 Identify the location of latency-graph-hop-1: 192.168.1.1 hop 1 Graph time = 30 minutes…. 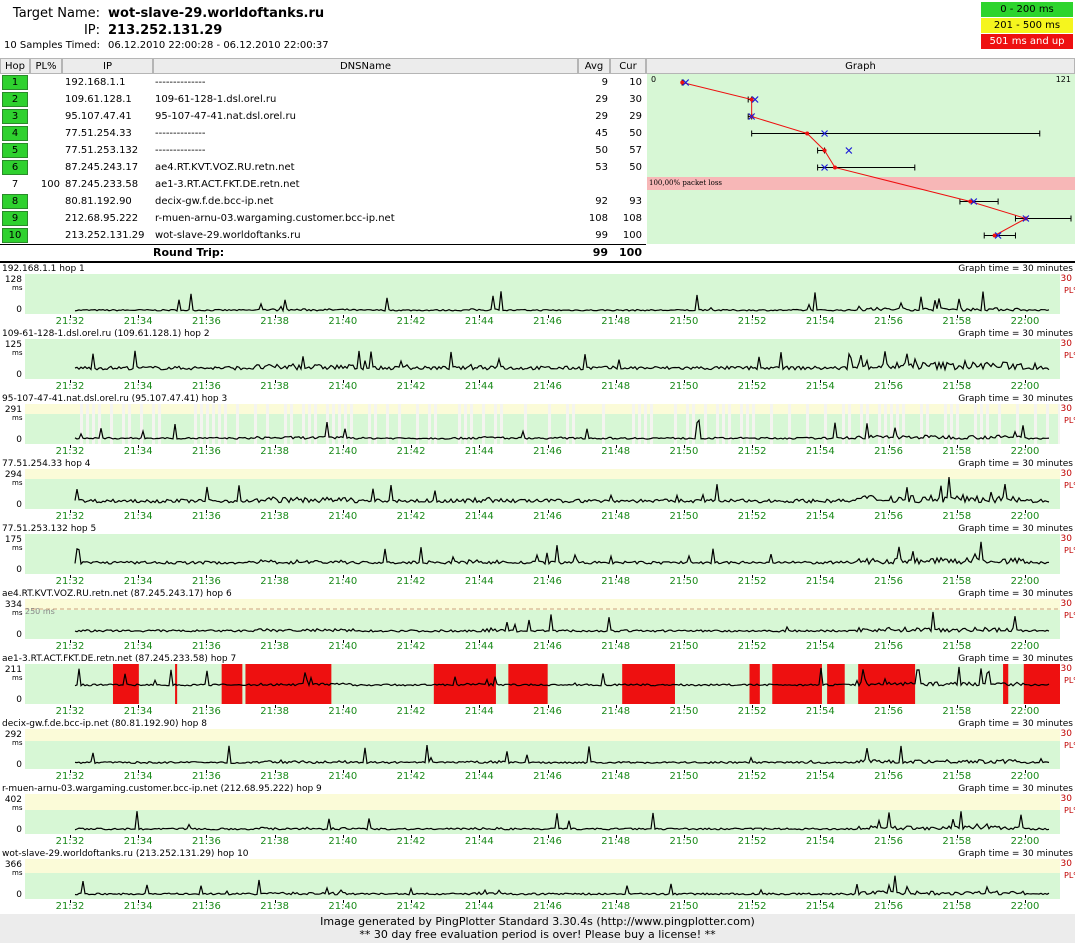
(537, 295).